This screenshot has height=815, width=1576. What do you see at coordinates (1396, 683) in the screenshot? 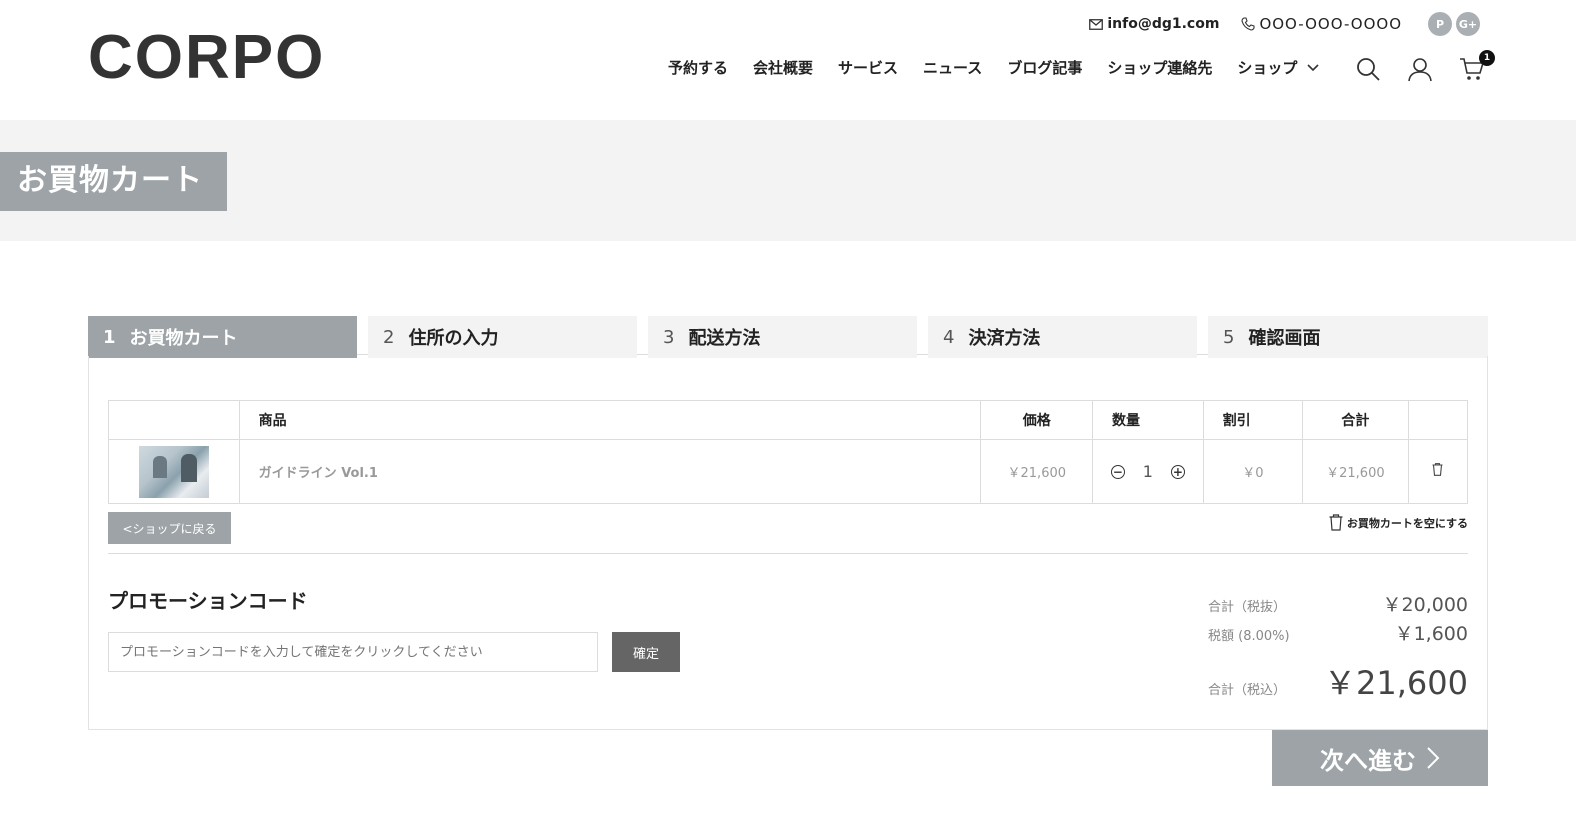
I see `grand-total-value: ￥21,600` at bounding box center [1396, 683].